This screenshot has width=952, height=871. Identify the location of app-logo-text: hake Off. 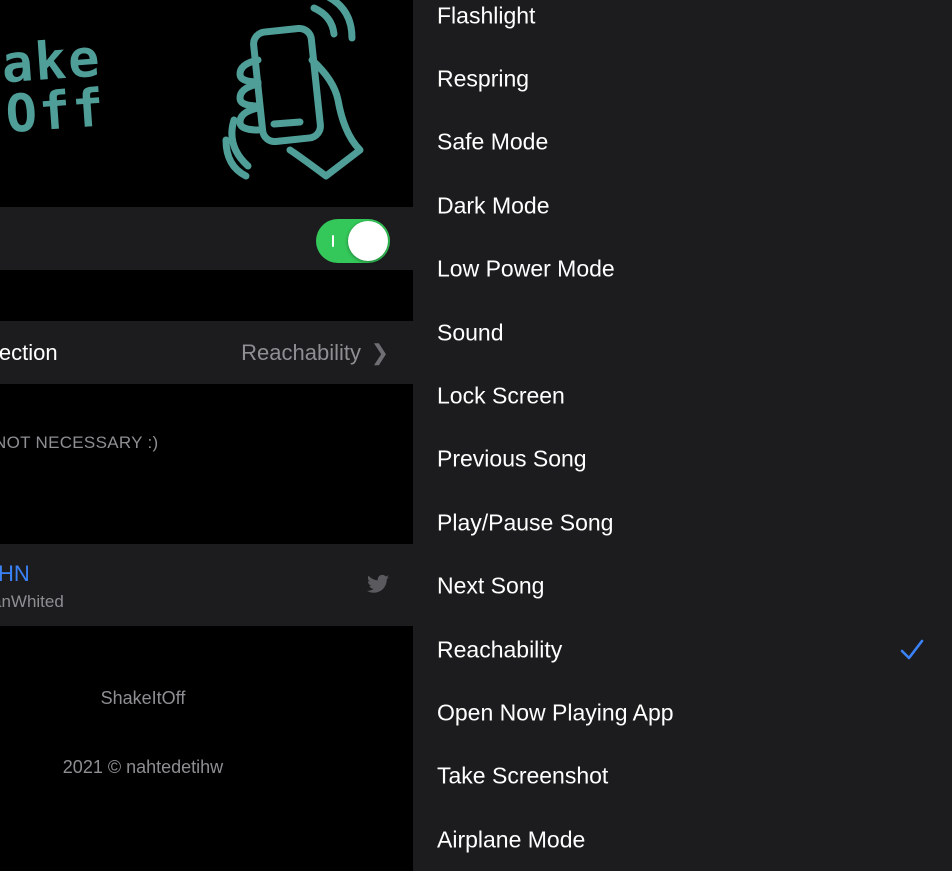
(54, 87).